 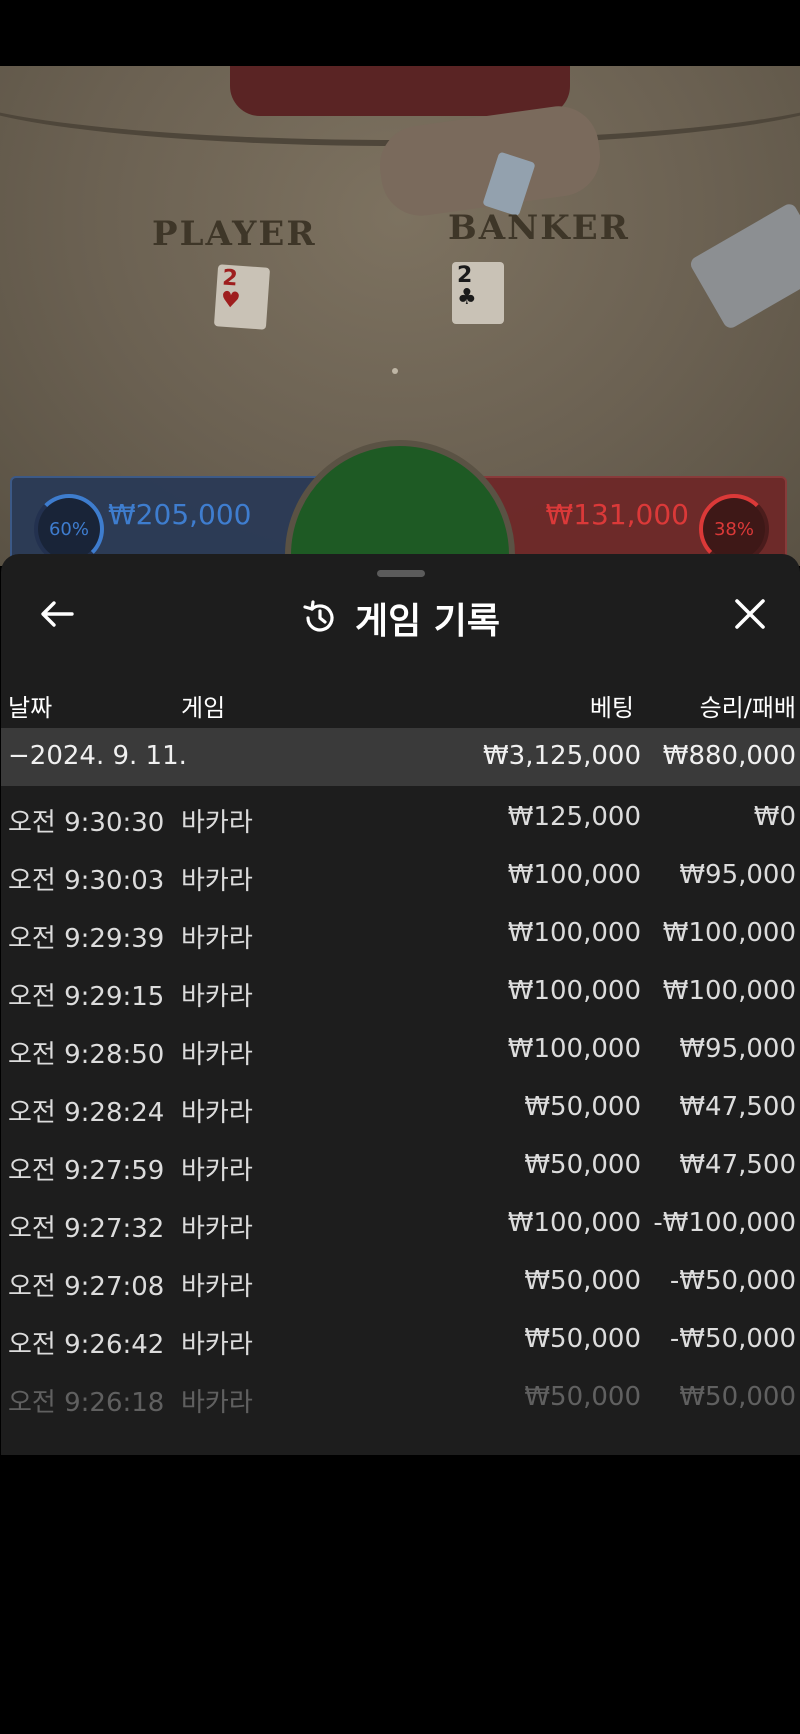 I want to click on column-date: 날짜, so click(x=30, y=708).